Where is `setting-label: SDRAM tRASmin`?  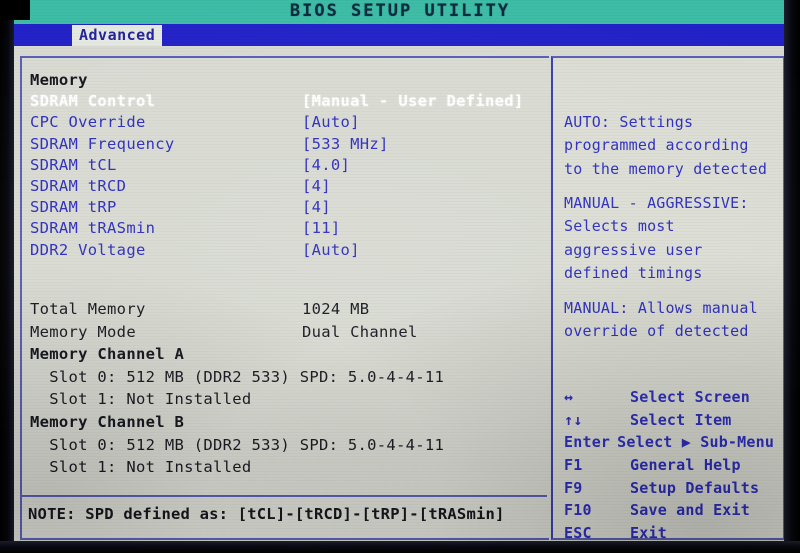 setting-label: SDRAM tRASmin is located at coordinates (93, 228).